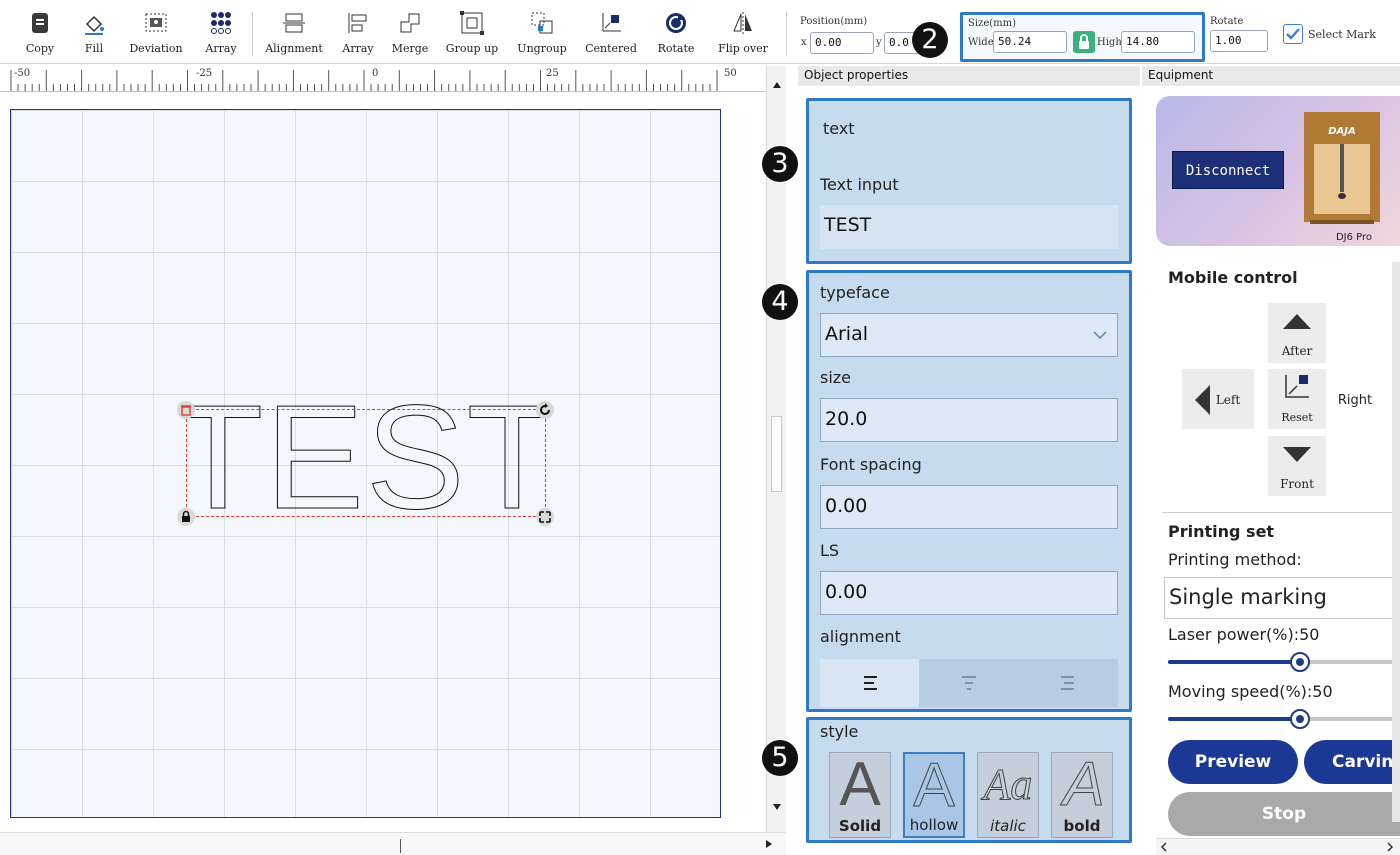 The height and width of the screenshot is (855, 1400). What do you see at coordinates (1228, 170) in the screenshot?
I see `disconnect-button: Disconnect` at bounding box center [1228, 170].